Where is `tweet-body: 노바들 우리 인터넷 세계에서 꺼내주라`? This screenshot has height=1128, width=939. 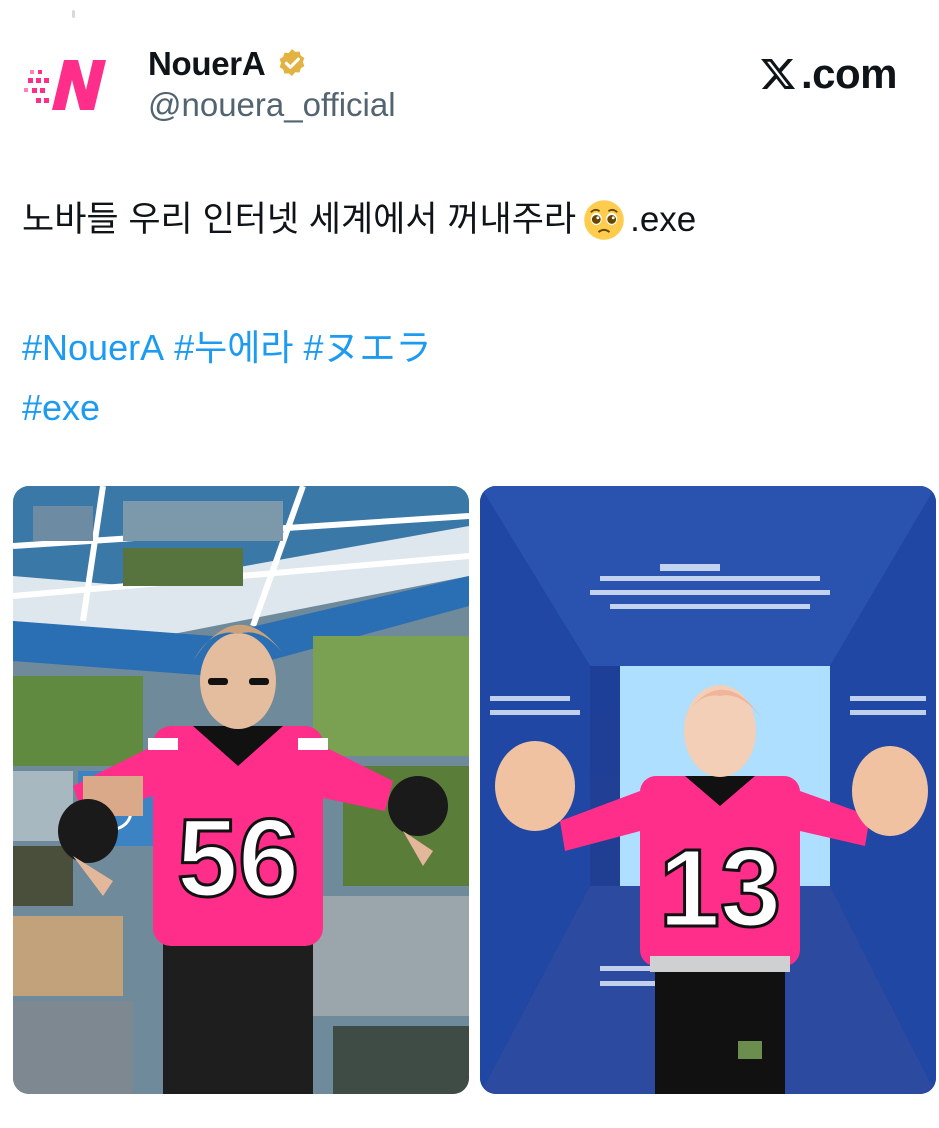
tweet-body: 노바들 우리 인터넷 세계에서 꺼내주라 is located at coordinates (299, 219).